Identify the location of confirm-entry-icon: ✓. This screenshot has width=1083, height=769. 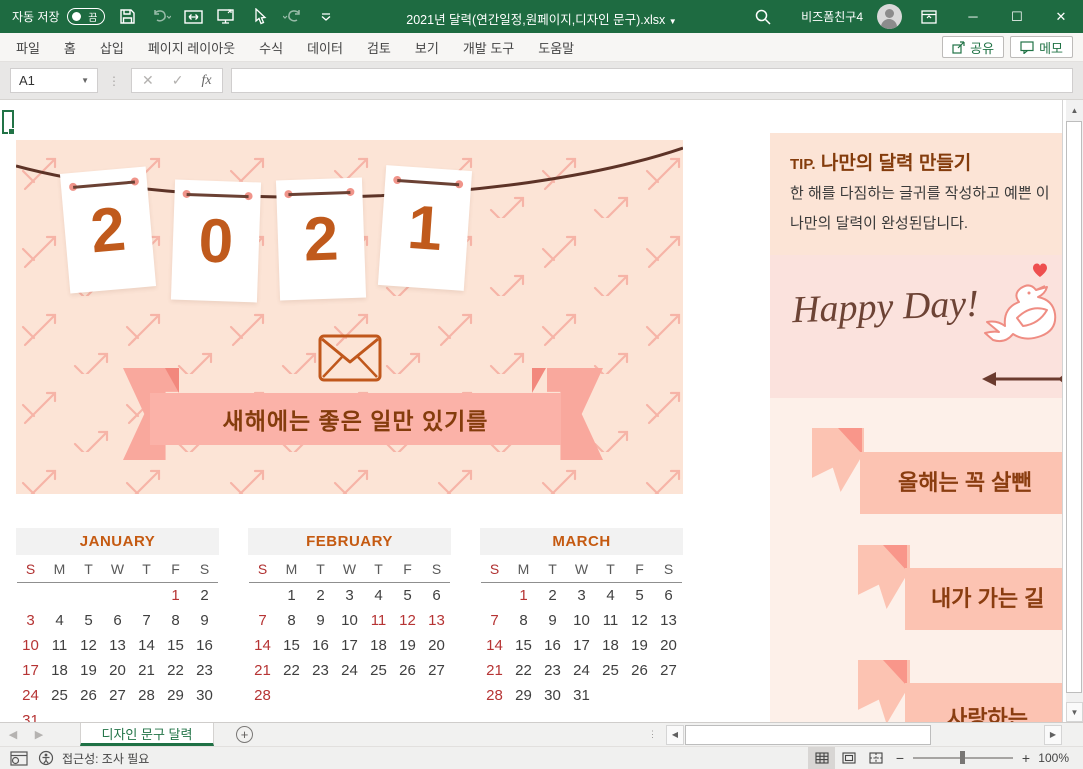
(178, 80).